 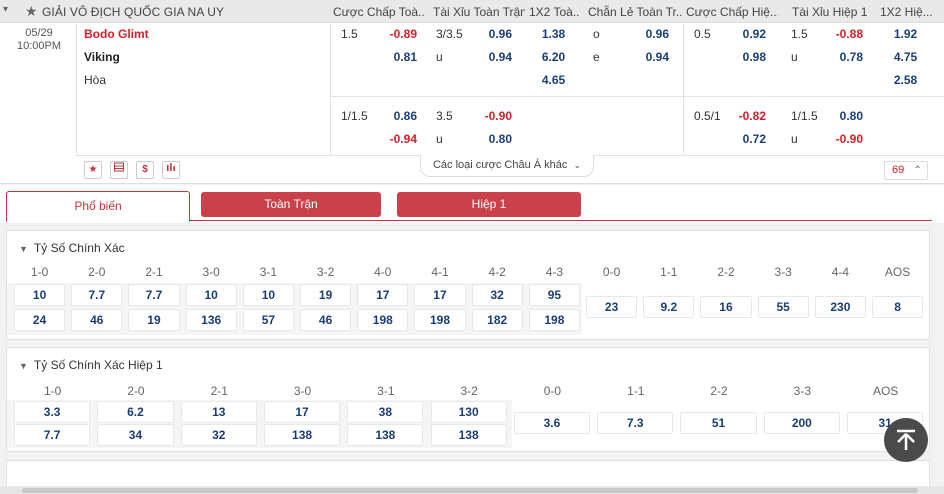 What do you see at coordinates (171, 170) in the screenshot?
I see `stats-icon` at bounding box center [171, 170].